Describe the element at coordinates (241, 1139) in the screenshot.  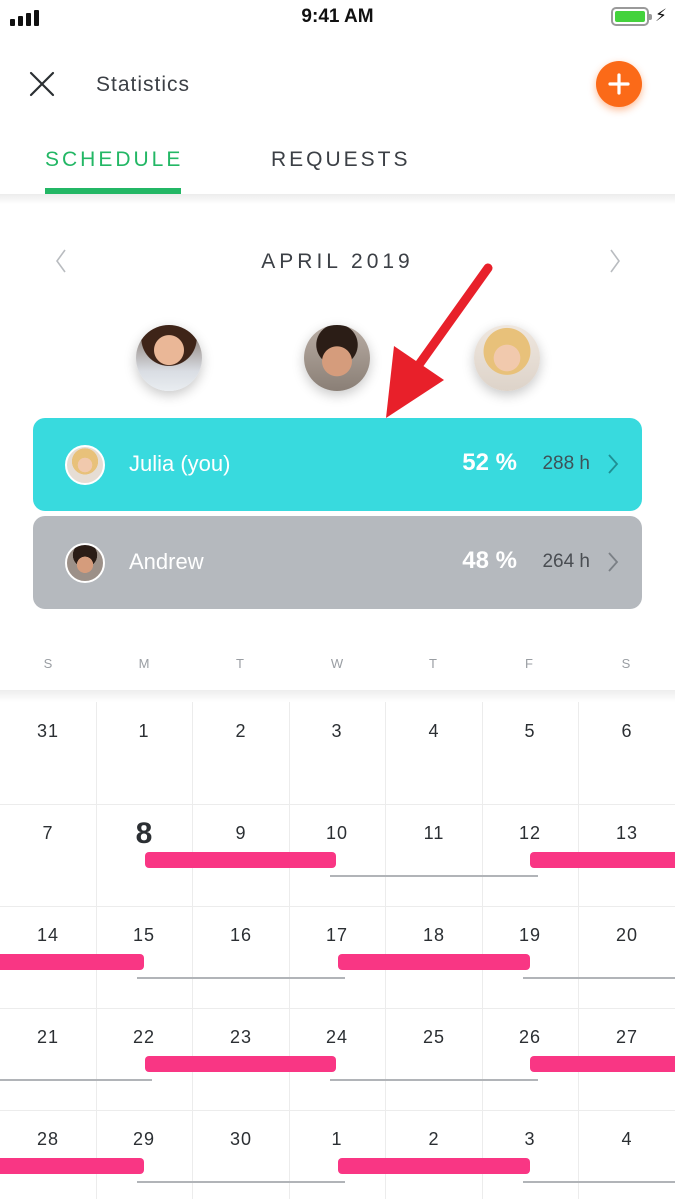
I see `calendar-day-number: 30` at that location.